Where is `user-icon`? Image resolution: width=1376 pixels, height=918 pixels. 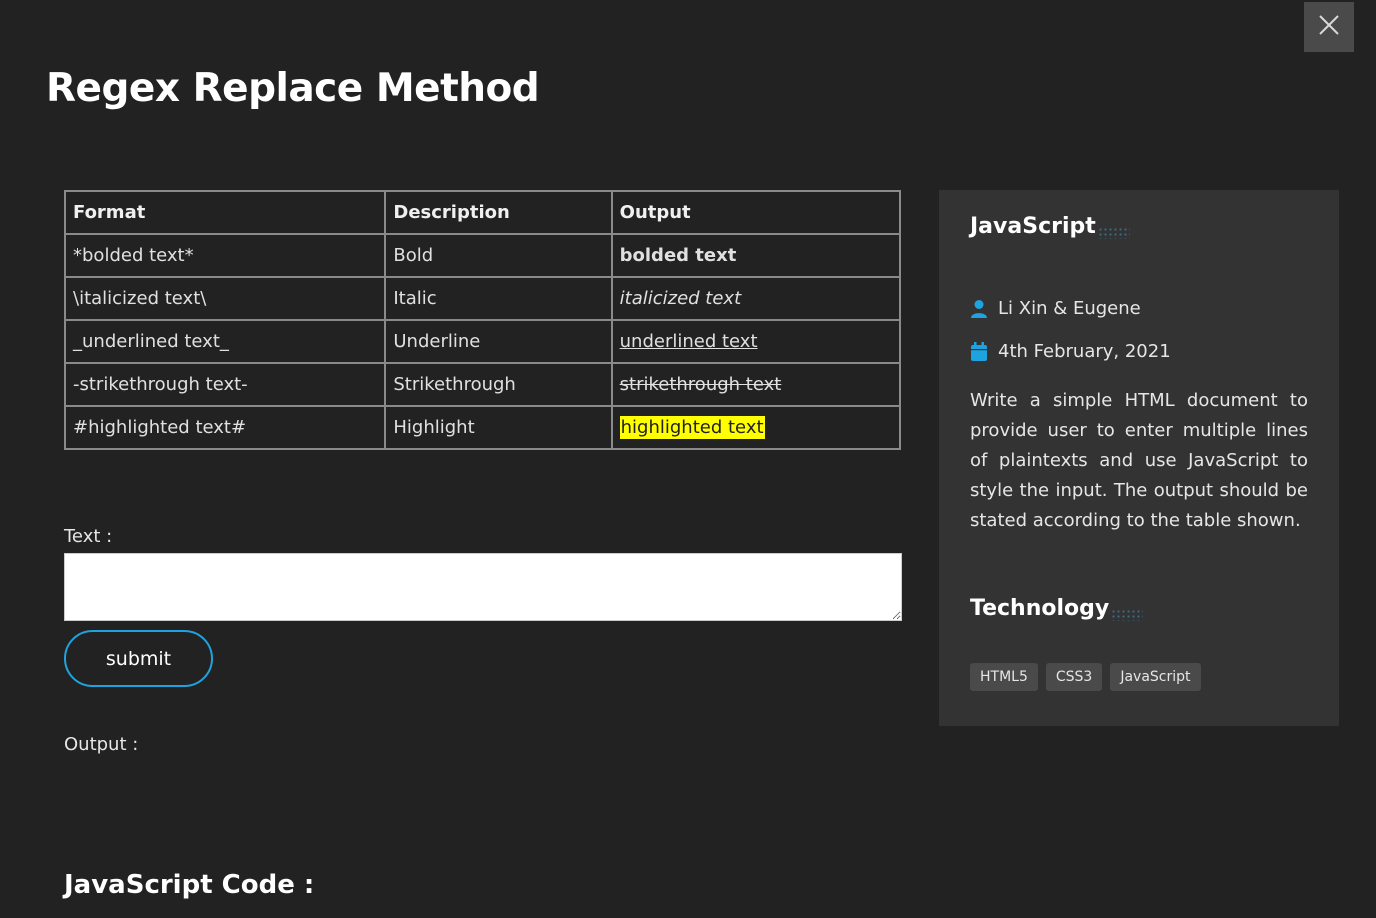
user-icon is located at coordinates (979, 309).